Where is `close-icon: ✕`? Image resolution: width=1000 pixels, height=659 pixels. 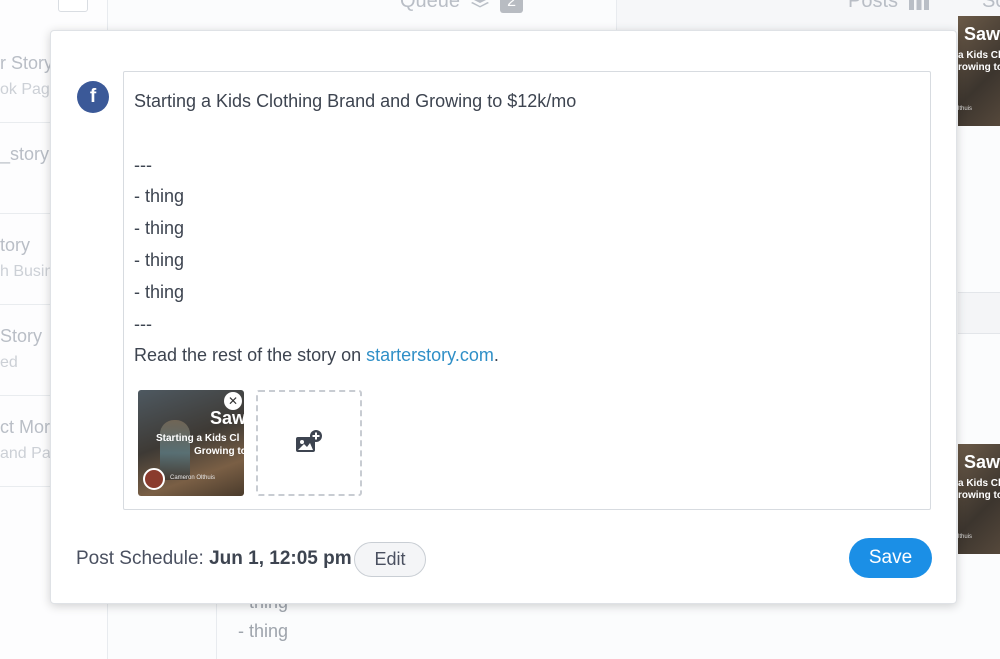
close-icon: ✕ is located at coordinates (233, 401).